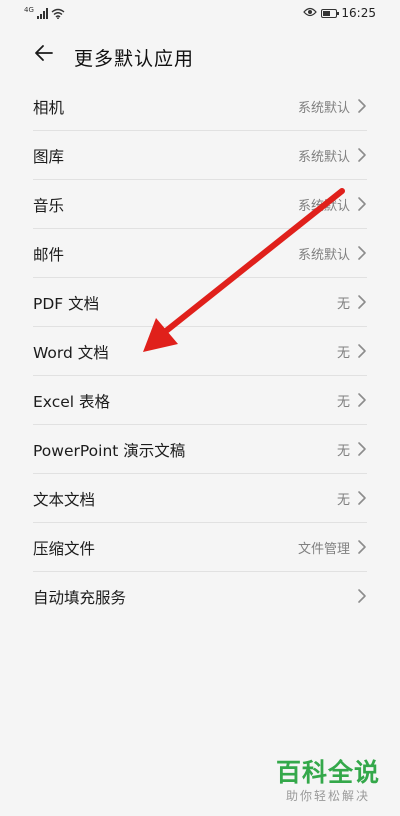 This screenshot has width=400, height=816. I want to click on status-bar: 4G 16:25, so click(200, 14).